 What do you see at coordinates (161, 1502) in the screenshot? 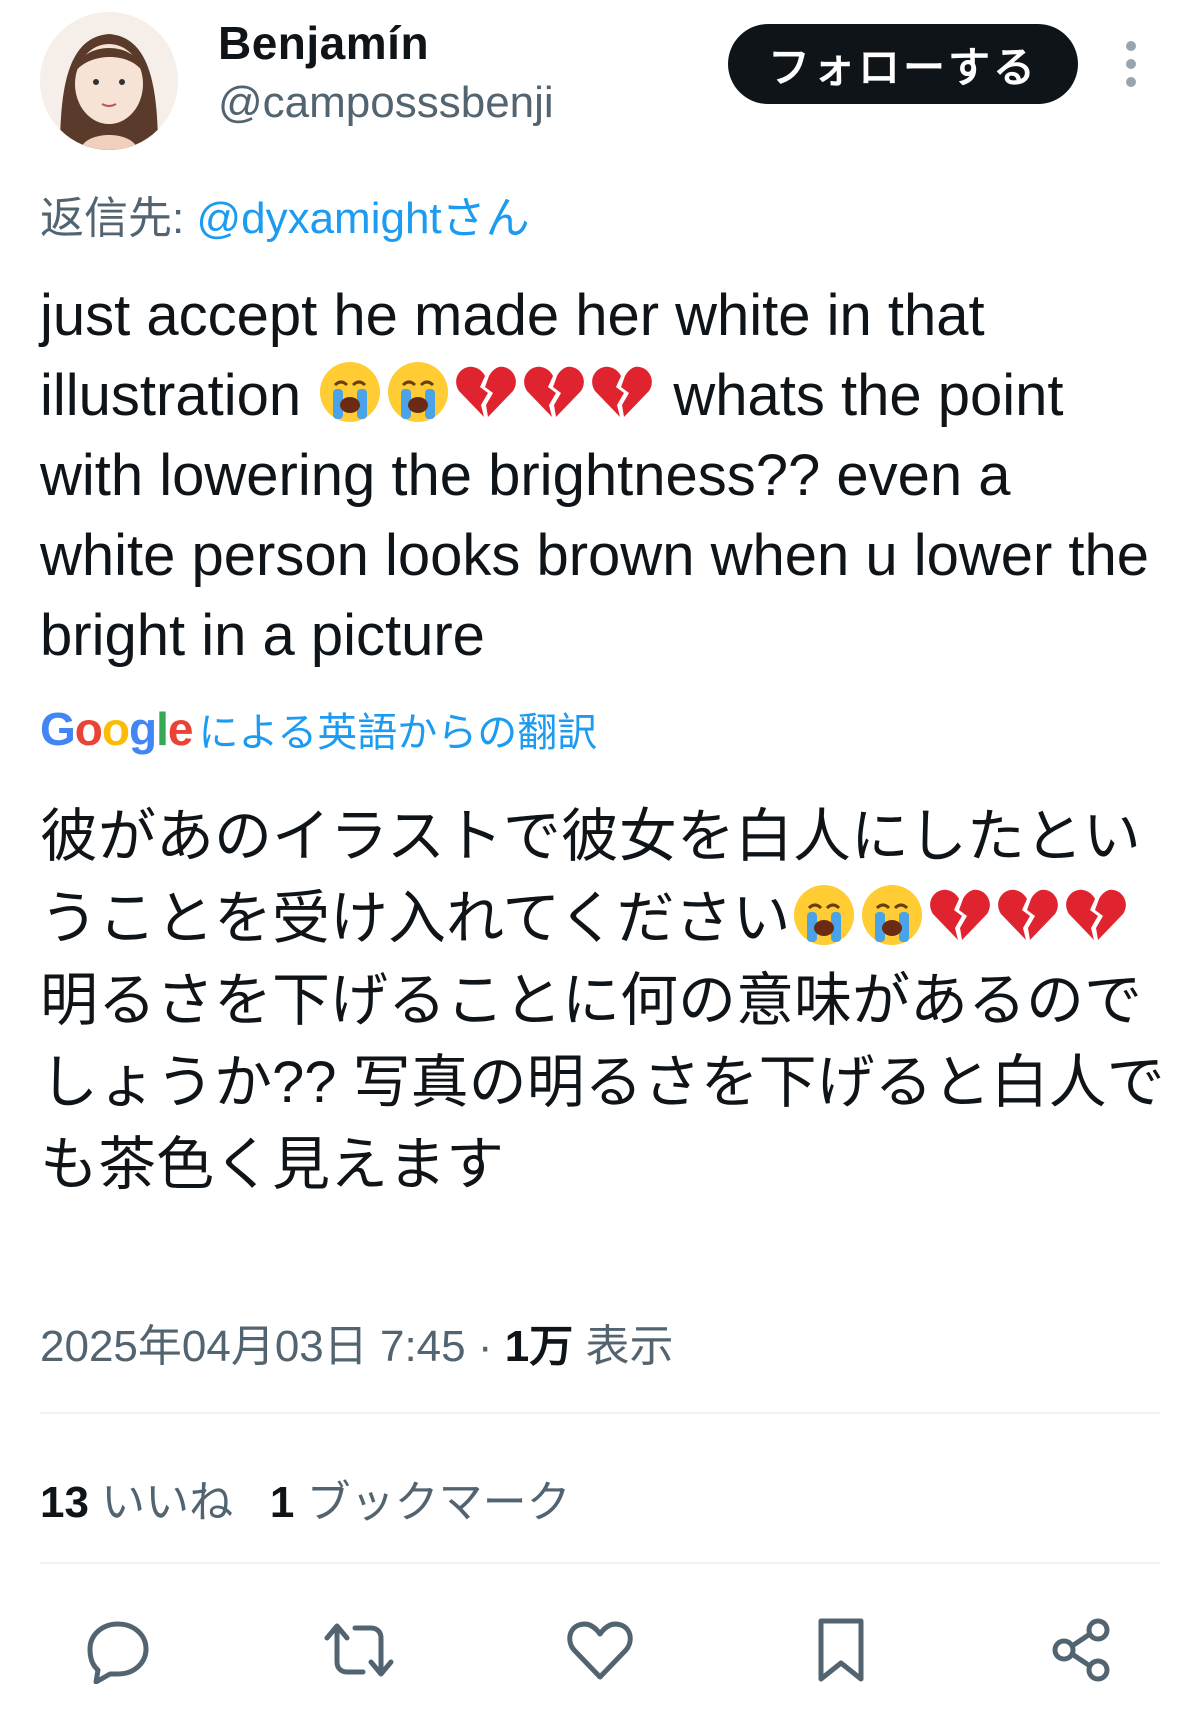
I see `likes-label: いいね` at bounding box center [161, 1502].